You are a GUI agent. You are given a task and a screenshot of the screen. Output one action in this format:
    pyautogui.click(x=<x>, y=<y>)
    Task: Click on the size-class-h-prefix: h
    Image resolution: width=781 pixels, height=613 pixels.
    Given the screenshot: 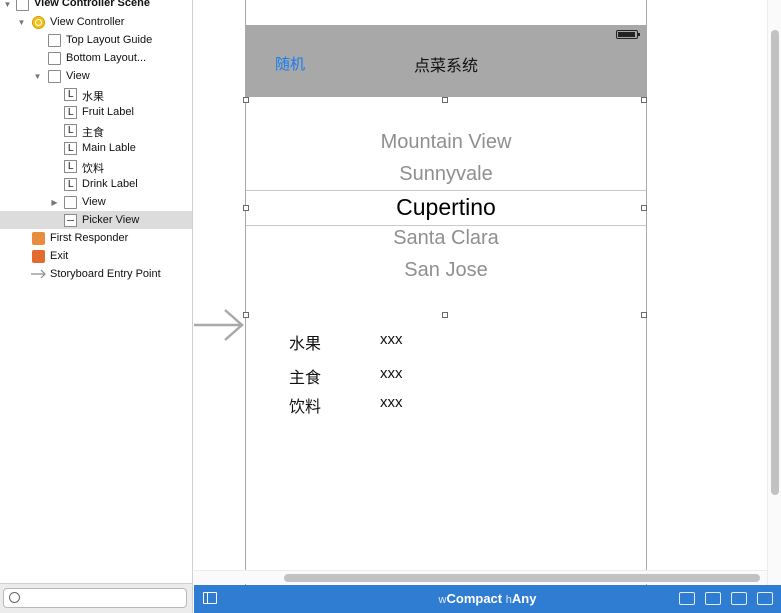 What is the action you would take?
    pyautogui.click(x=508, y=600)
    